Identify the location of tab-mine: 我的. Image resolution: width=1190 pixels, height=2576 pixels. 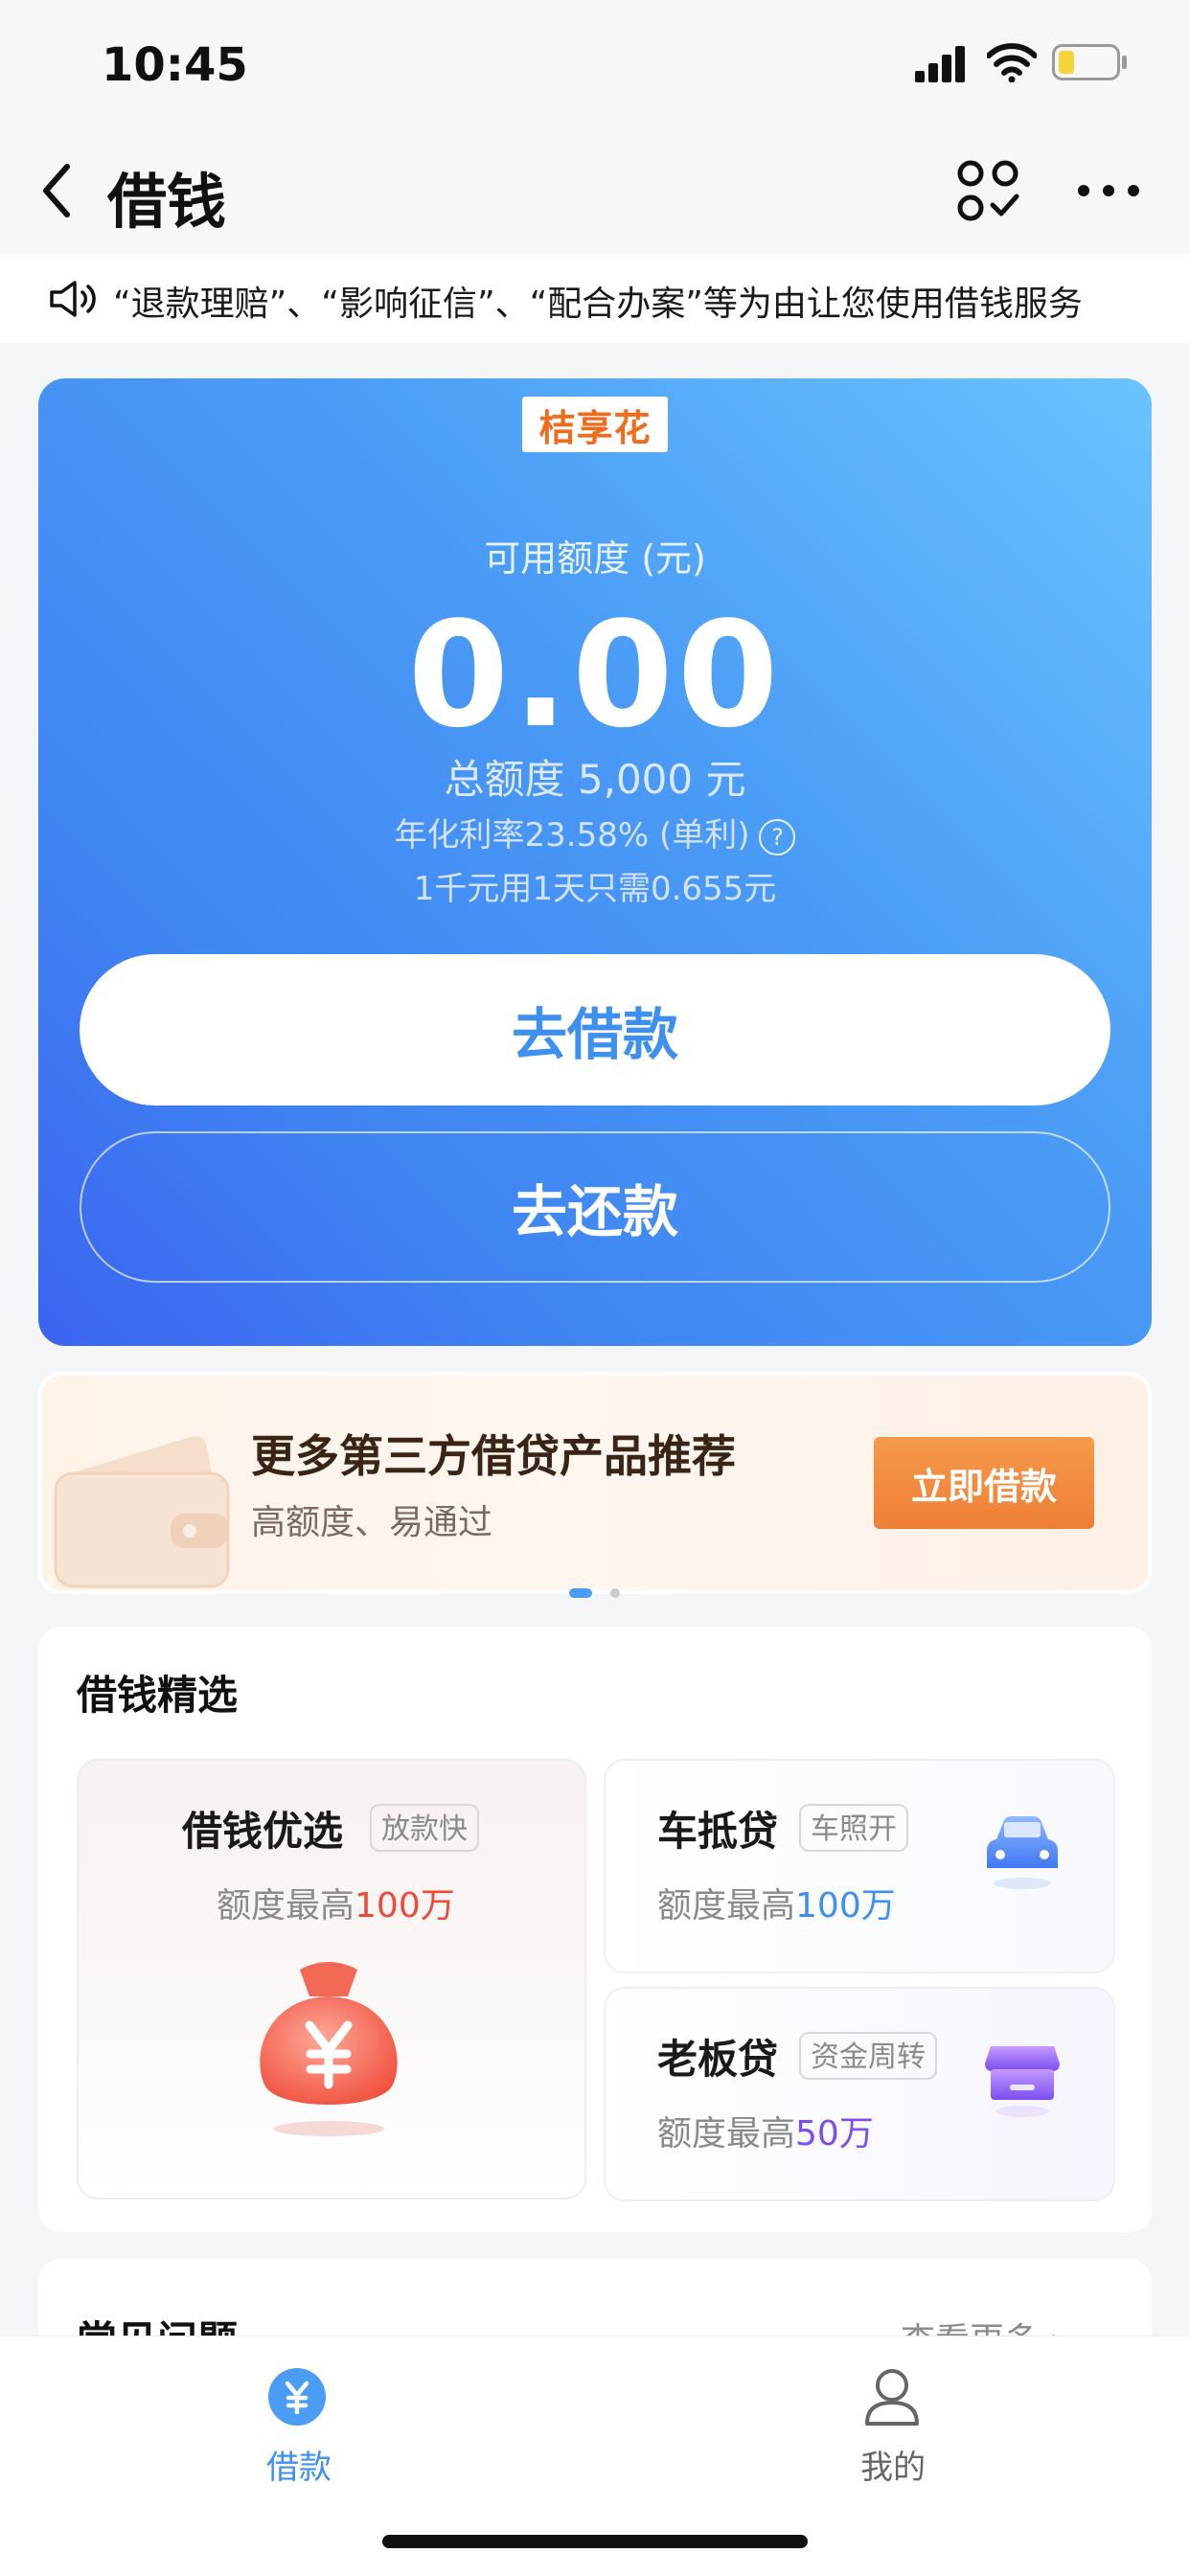
(893, 2464).